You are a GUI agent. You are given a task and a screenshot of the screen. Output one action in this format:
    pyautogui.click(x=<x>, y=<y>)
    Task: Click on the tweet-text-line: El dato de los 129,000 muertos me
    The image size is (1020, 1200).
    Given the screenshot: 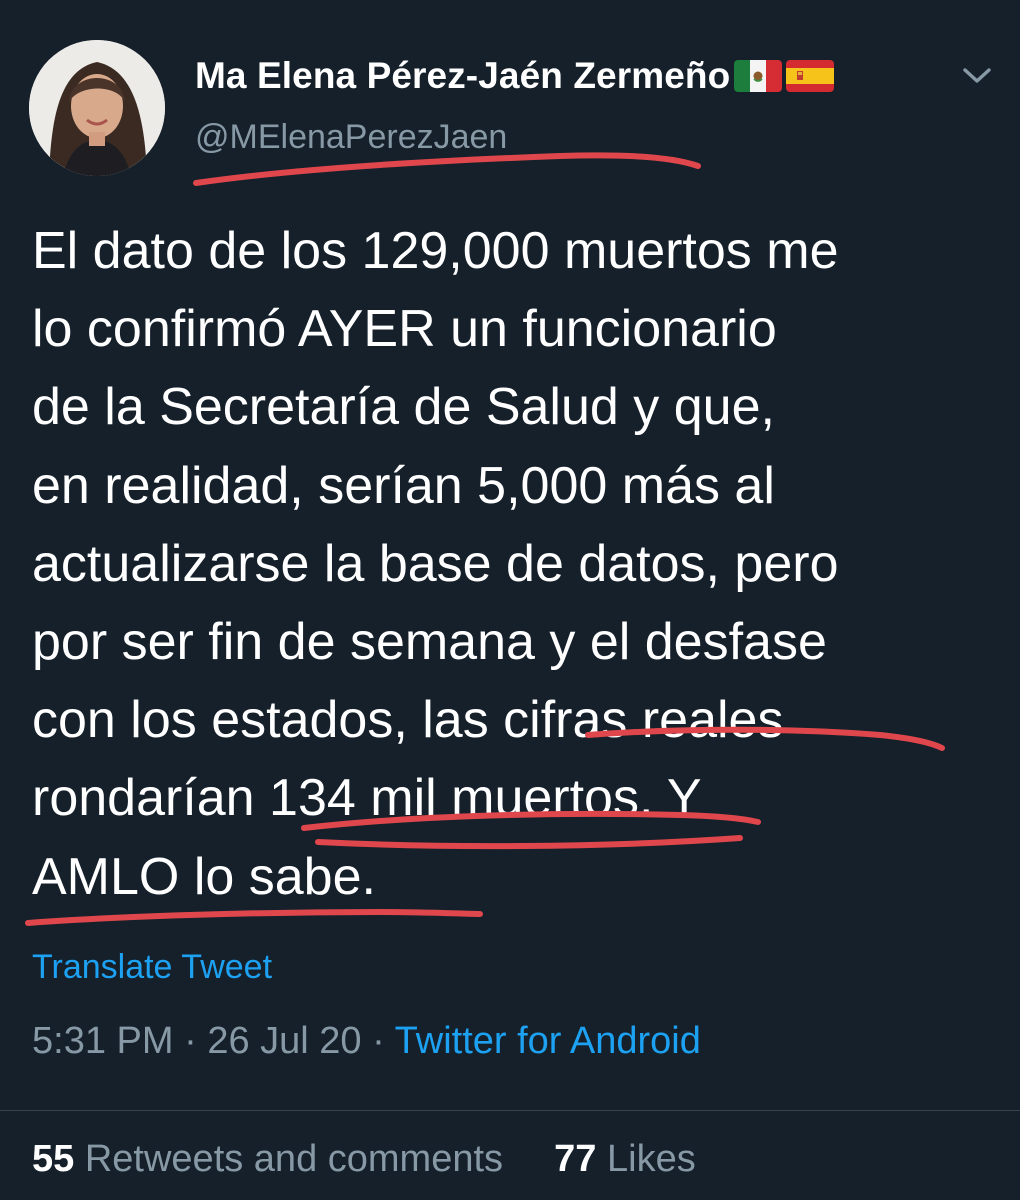 What is the action you would take?
    pyautogui.click(x=435, y=251)
    